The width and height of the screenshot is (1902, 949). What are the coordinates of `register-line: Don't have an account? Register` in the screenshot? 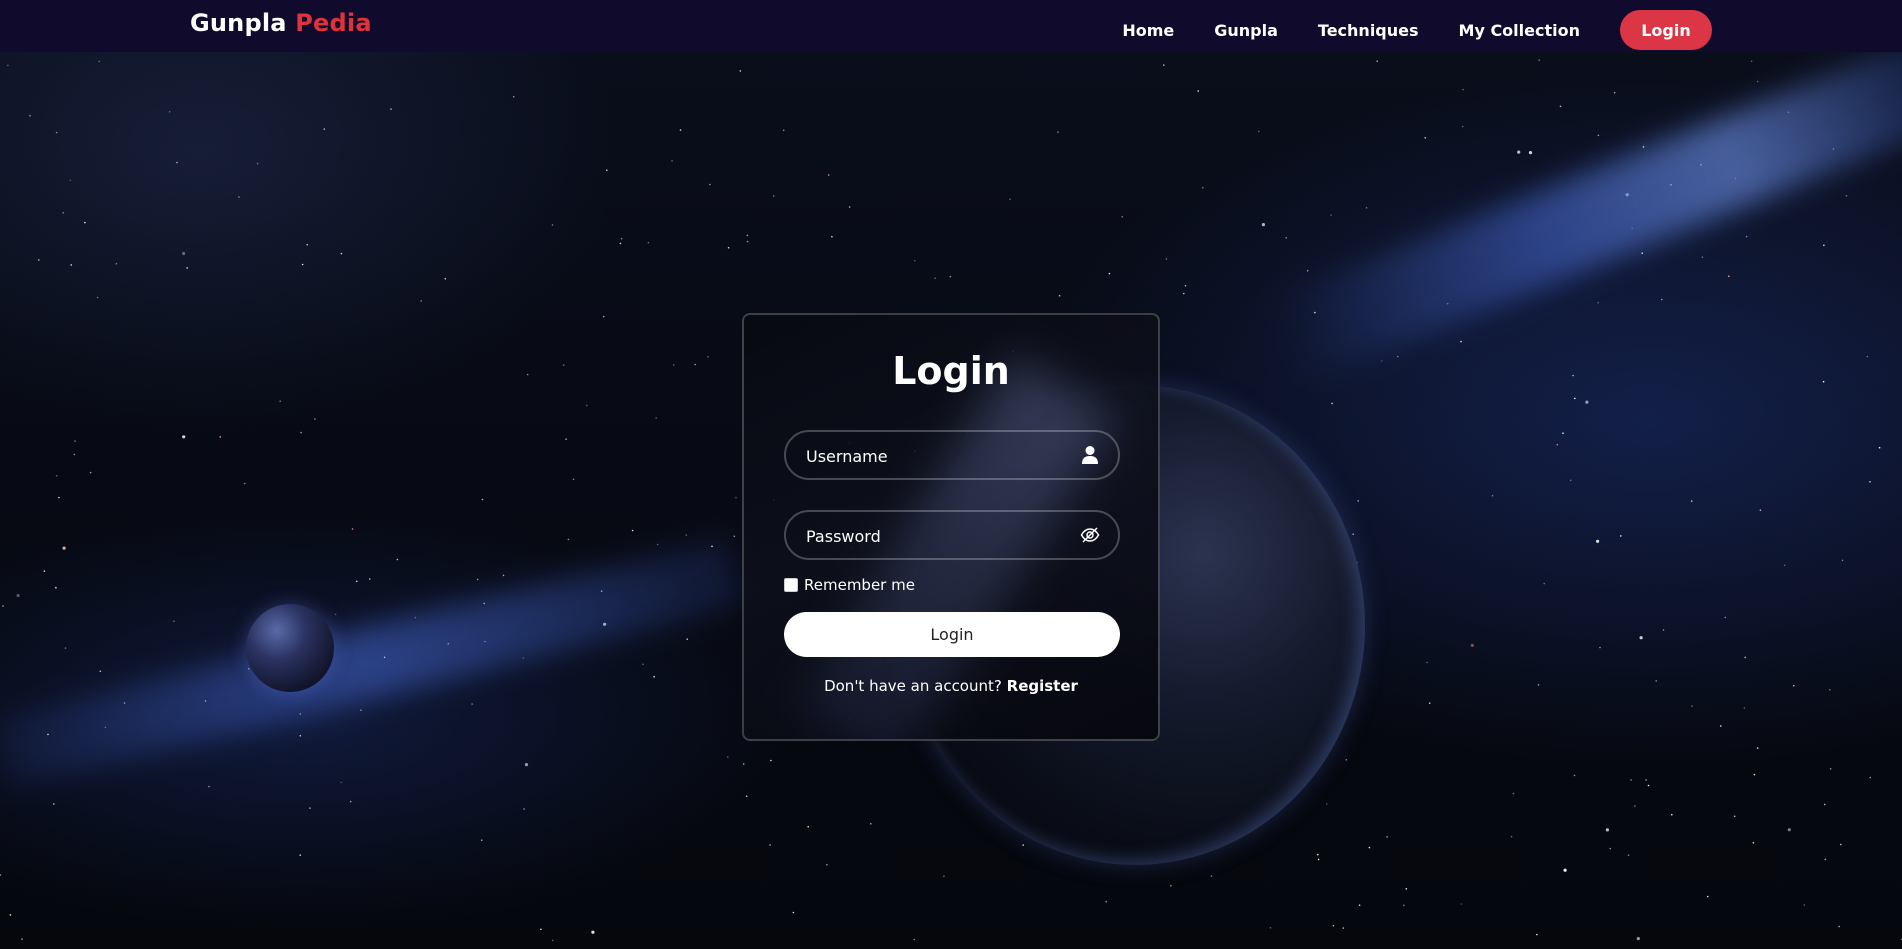 It's located at (951, 686).